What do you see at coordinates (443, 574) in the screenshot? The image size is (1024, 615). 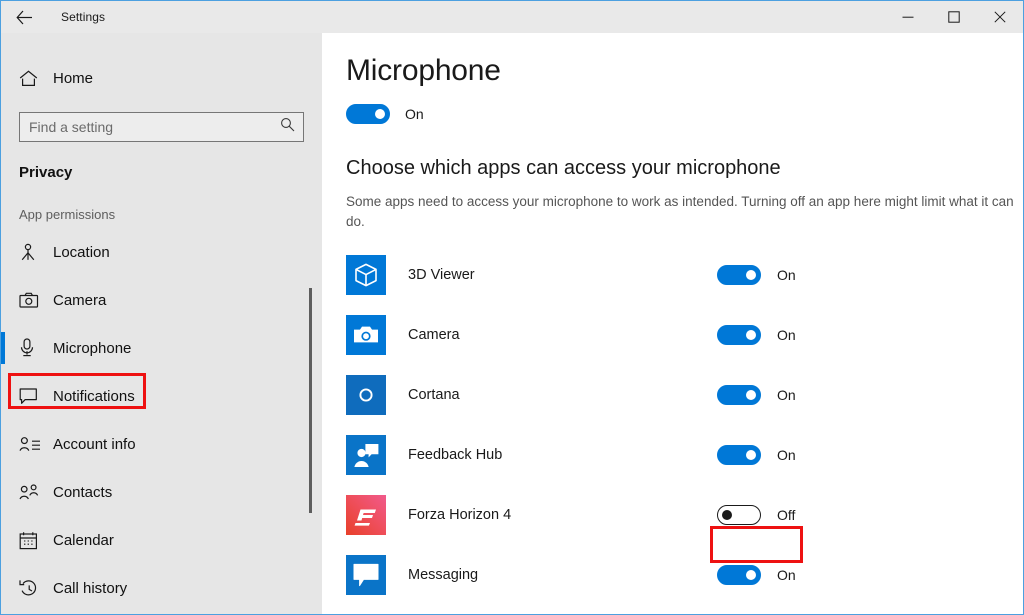 I see `app-name: Messaging` at bounding box center [443, 574].